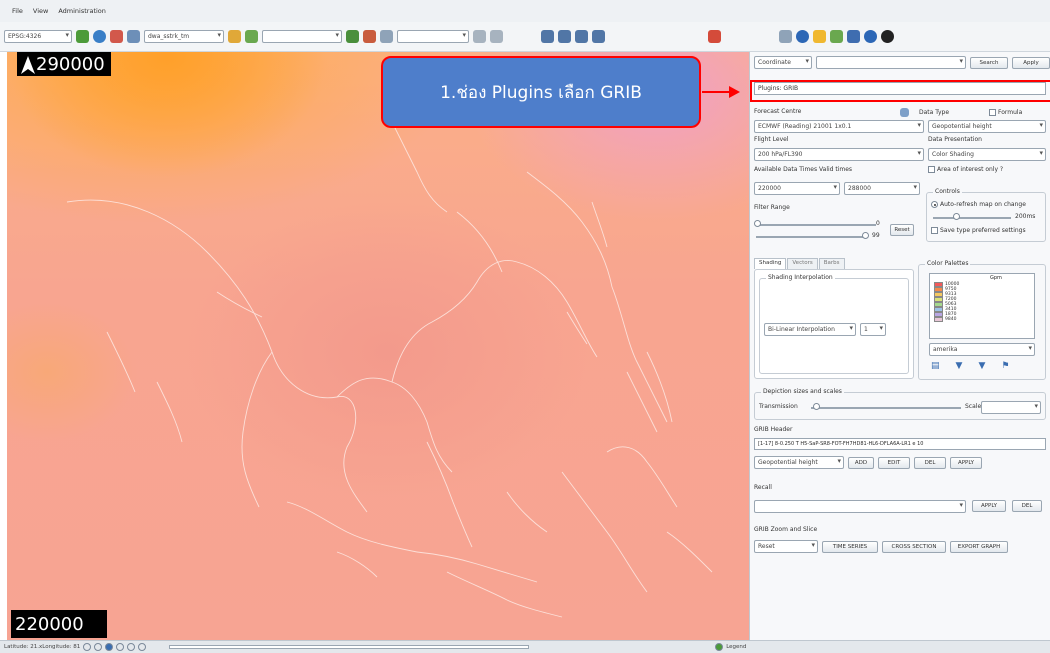 The width and height of the screenshot is (1050, 653). What do you see at coordinates (433, 36) in the screenshot?
I see `overlay-select` at bounding box center [433, 36].